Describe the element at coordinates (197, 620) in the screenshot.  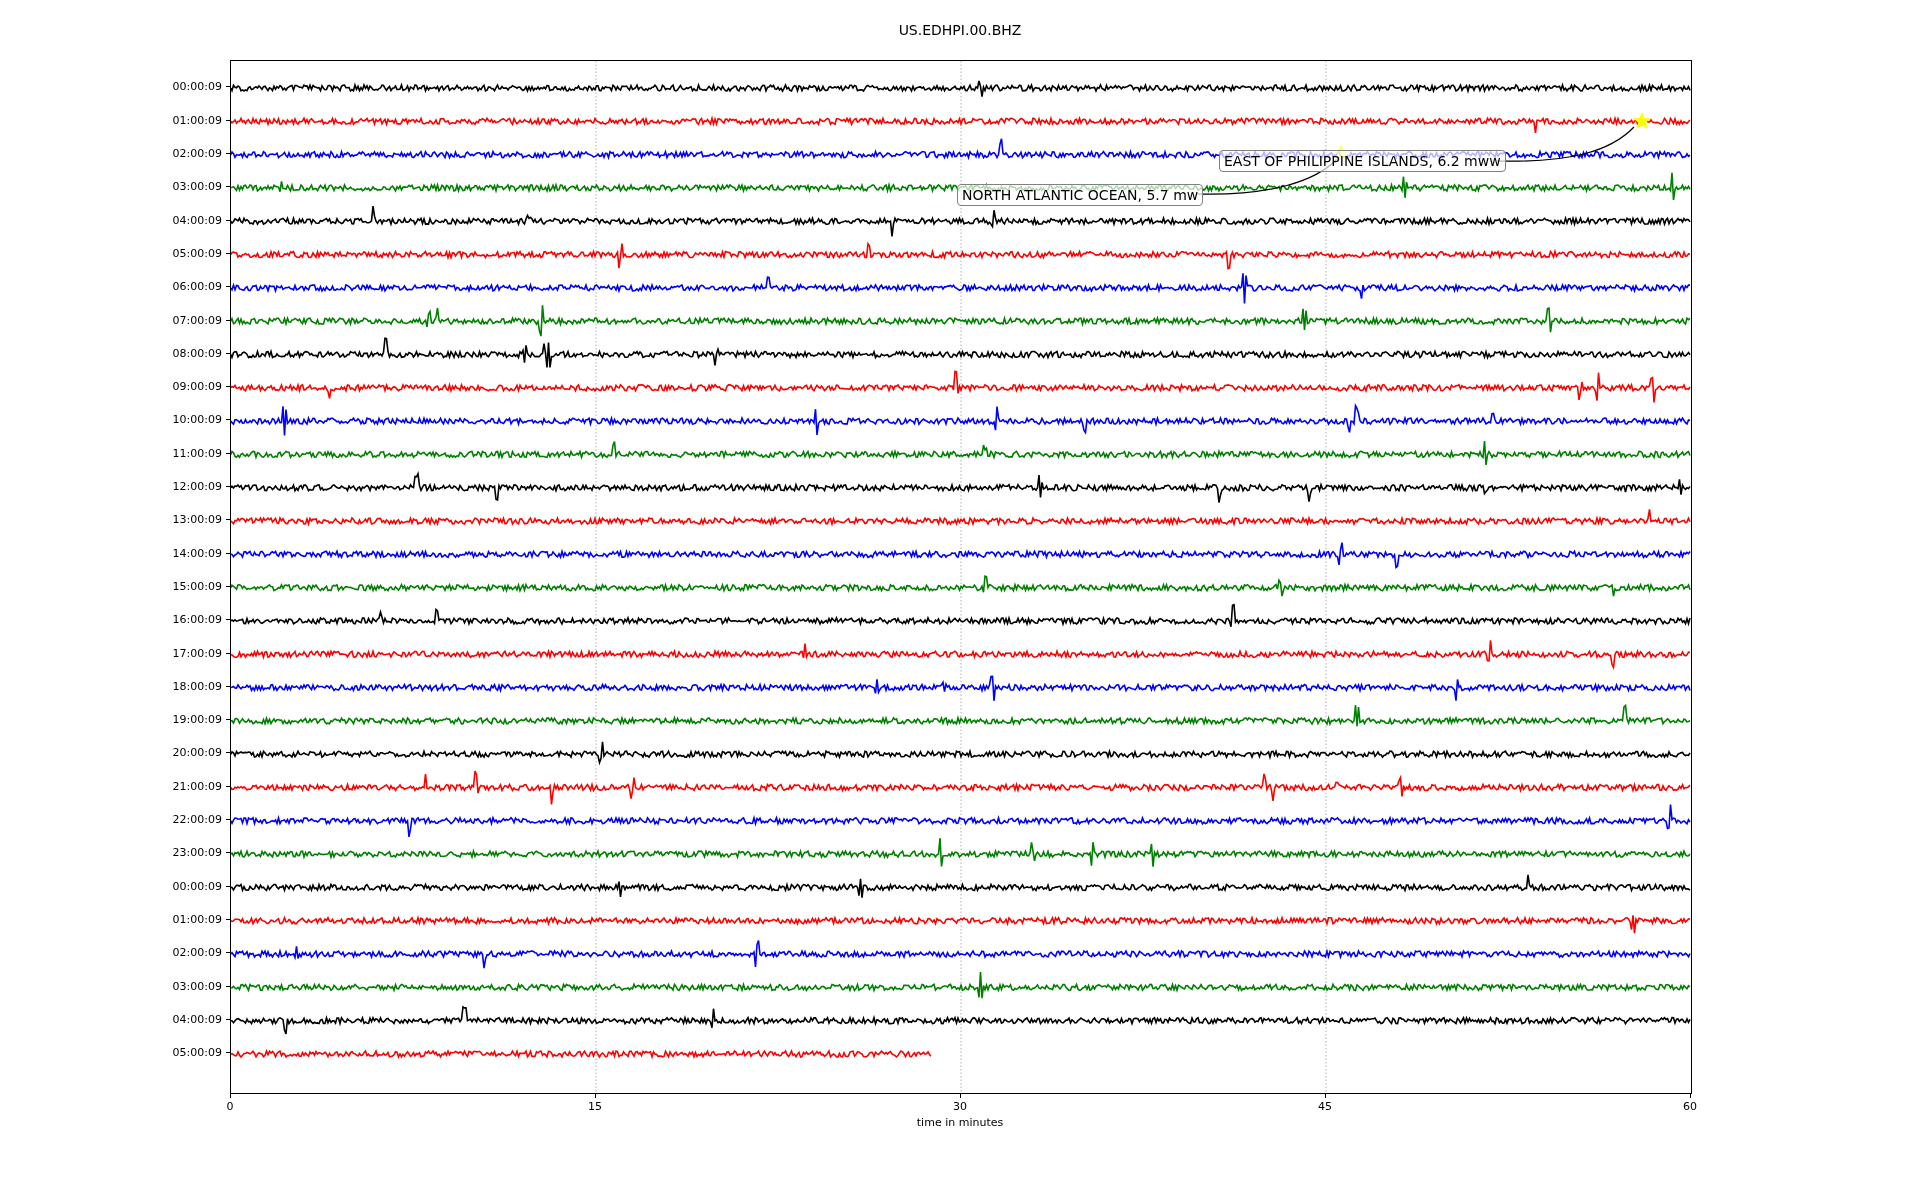
I see `y-tick-label: 16:00:09` at that location.